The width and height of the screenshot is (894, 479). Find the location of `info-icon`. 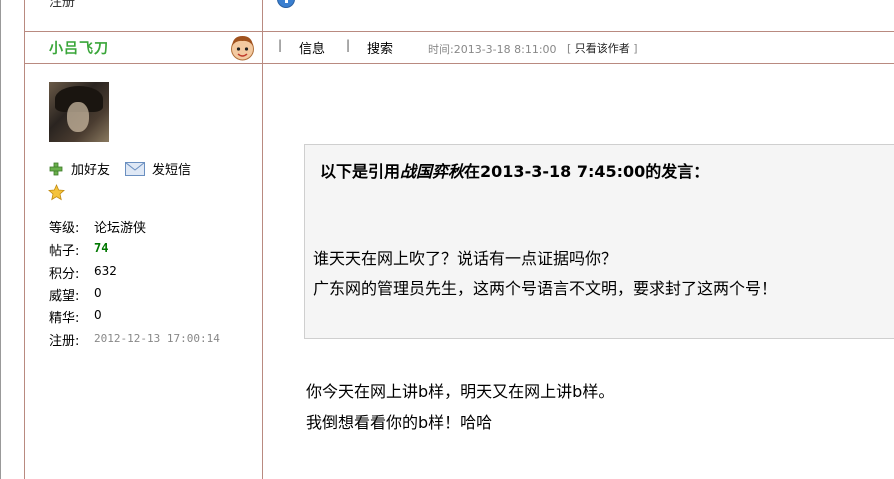

info-icon is located at coordinates (286, 4).